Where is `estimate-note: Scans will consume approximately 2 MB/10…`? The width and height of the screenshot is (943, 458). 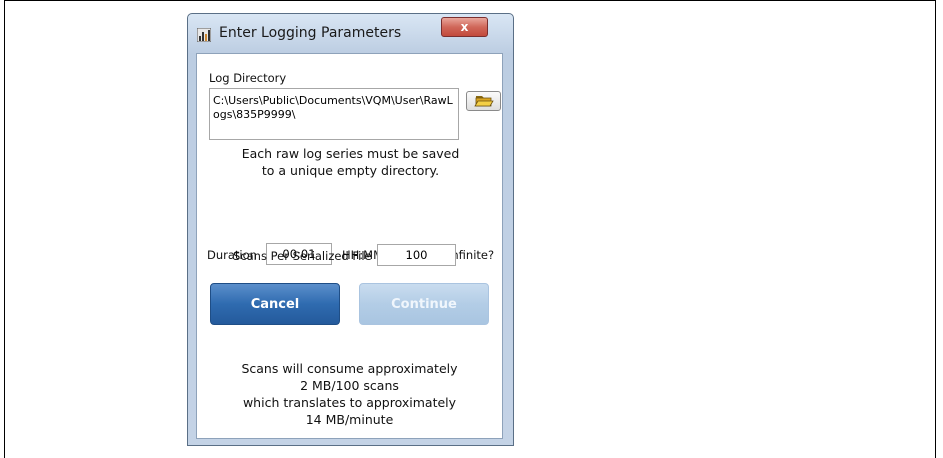
estimate-note: Scans will consume approximately 2 MB/10… is located at coordinates (349, 394).